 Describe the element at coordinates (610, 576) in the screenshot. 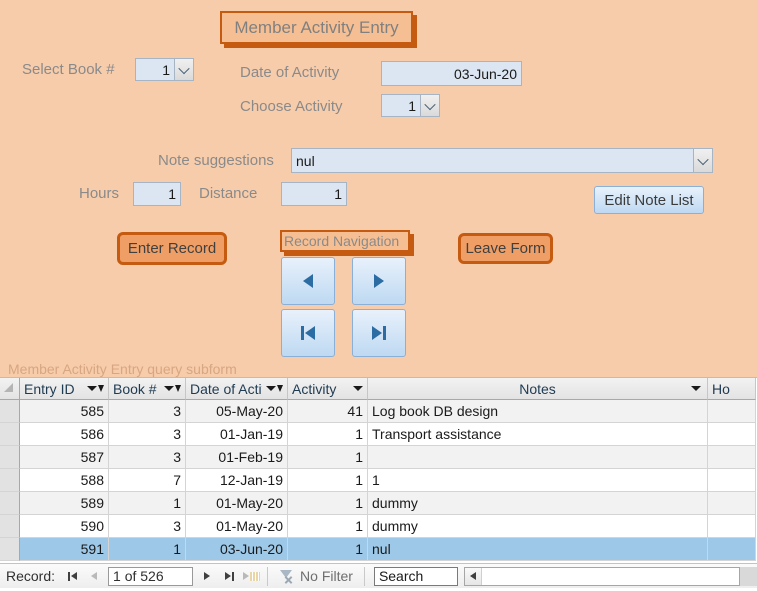

I see `scrollbar-track` at that location.